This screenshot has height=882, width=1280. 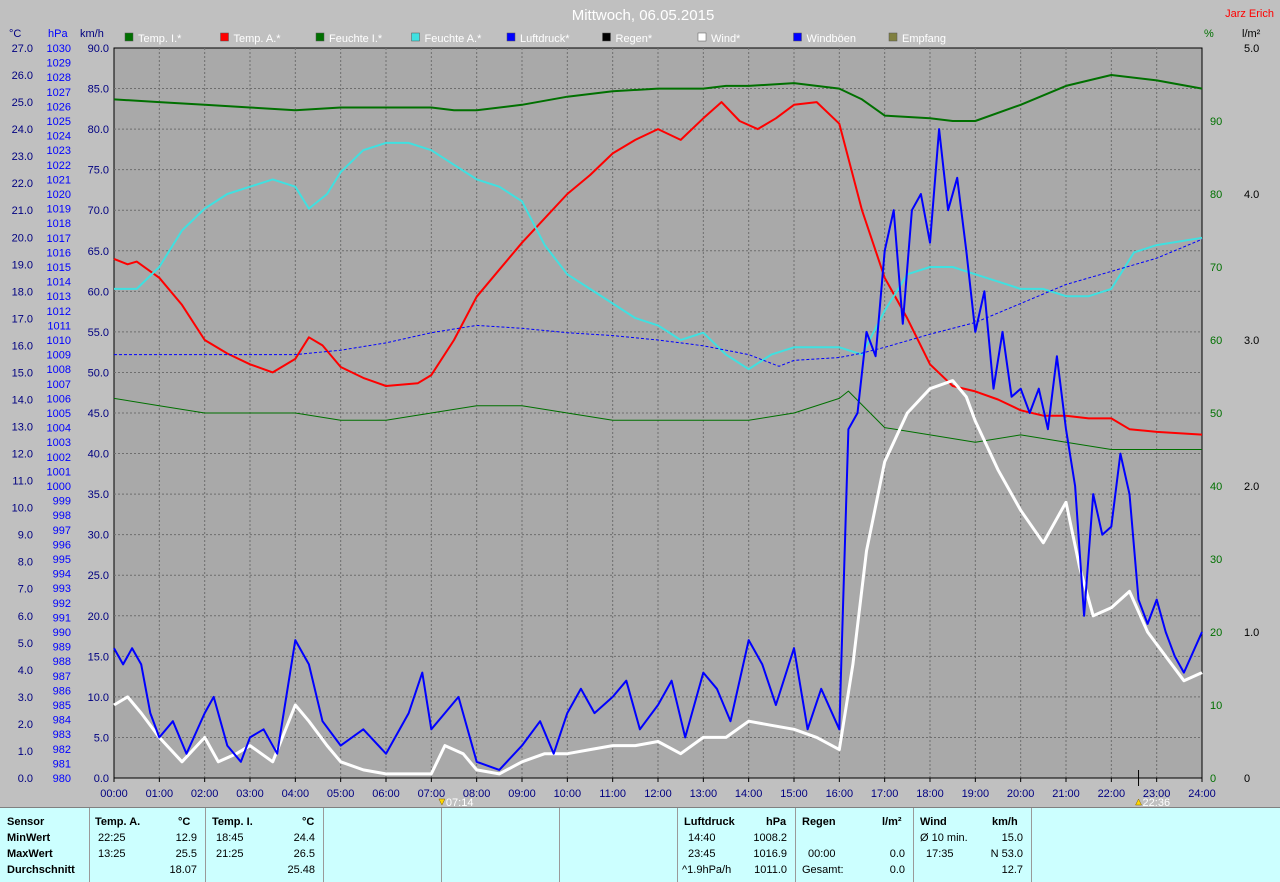 What do you see at coordinates (59, 93) in the screenshot?
I see `hpa-tick-label: 1027` at bounding box center [59, 93].